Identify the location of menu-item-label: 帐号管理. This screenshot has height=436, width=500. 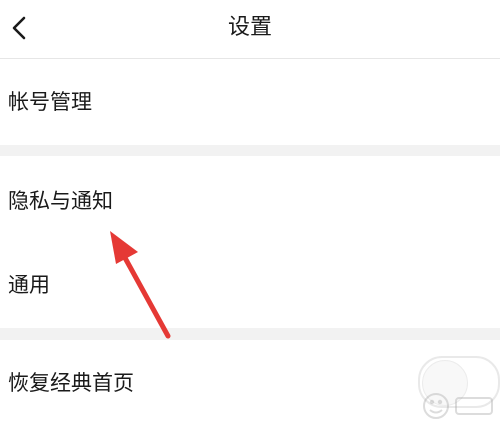
(50, 102).